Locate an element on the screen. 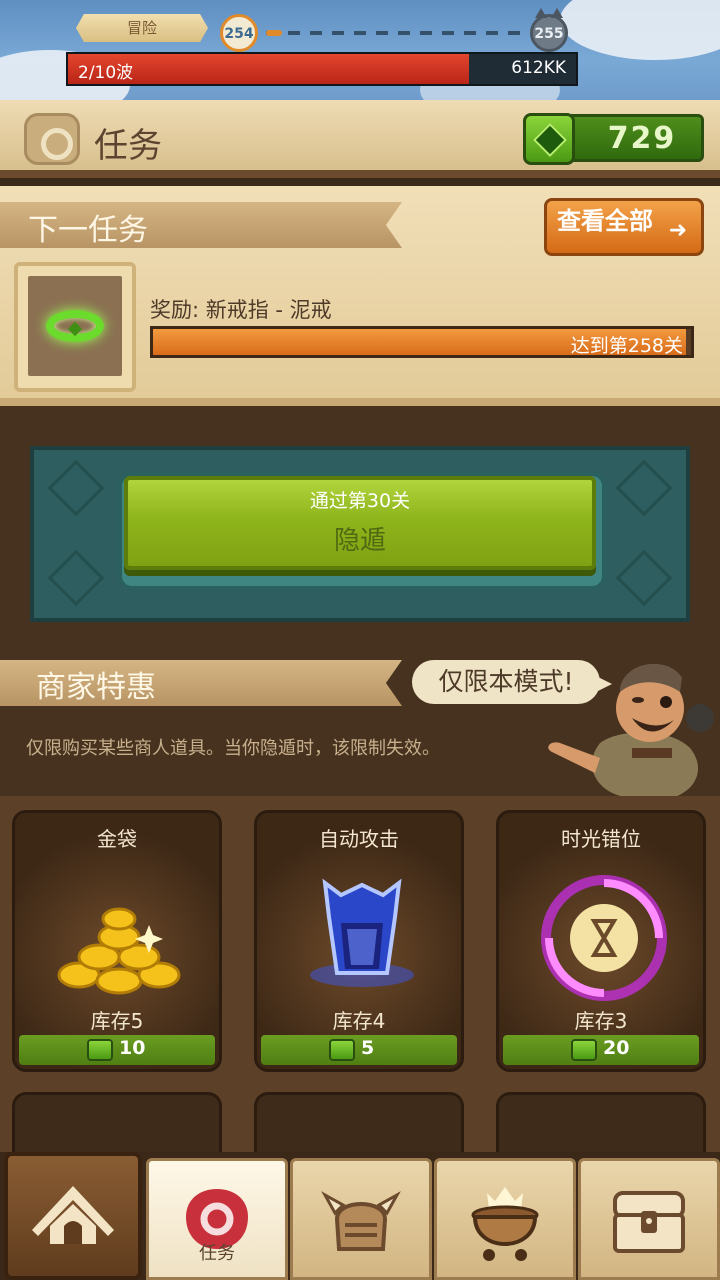 The image size is (720, 1280). level-track-progress is located at coordinates (274, 33).